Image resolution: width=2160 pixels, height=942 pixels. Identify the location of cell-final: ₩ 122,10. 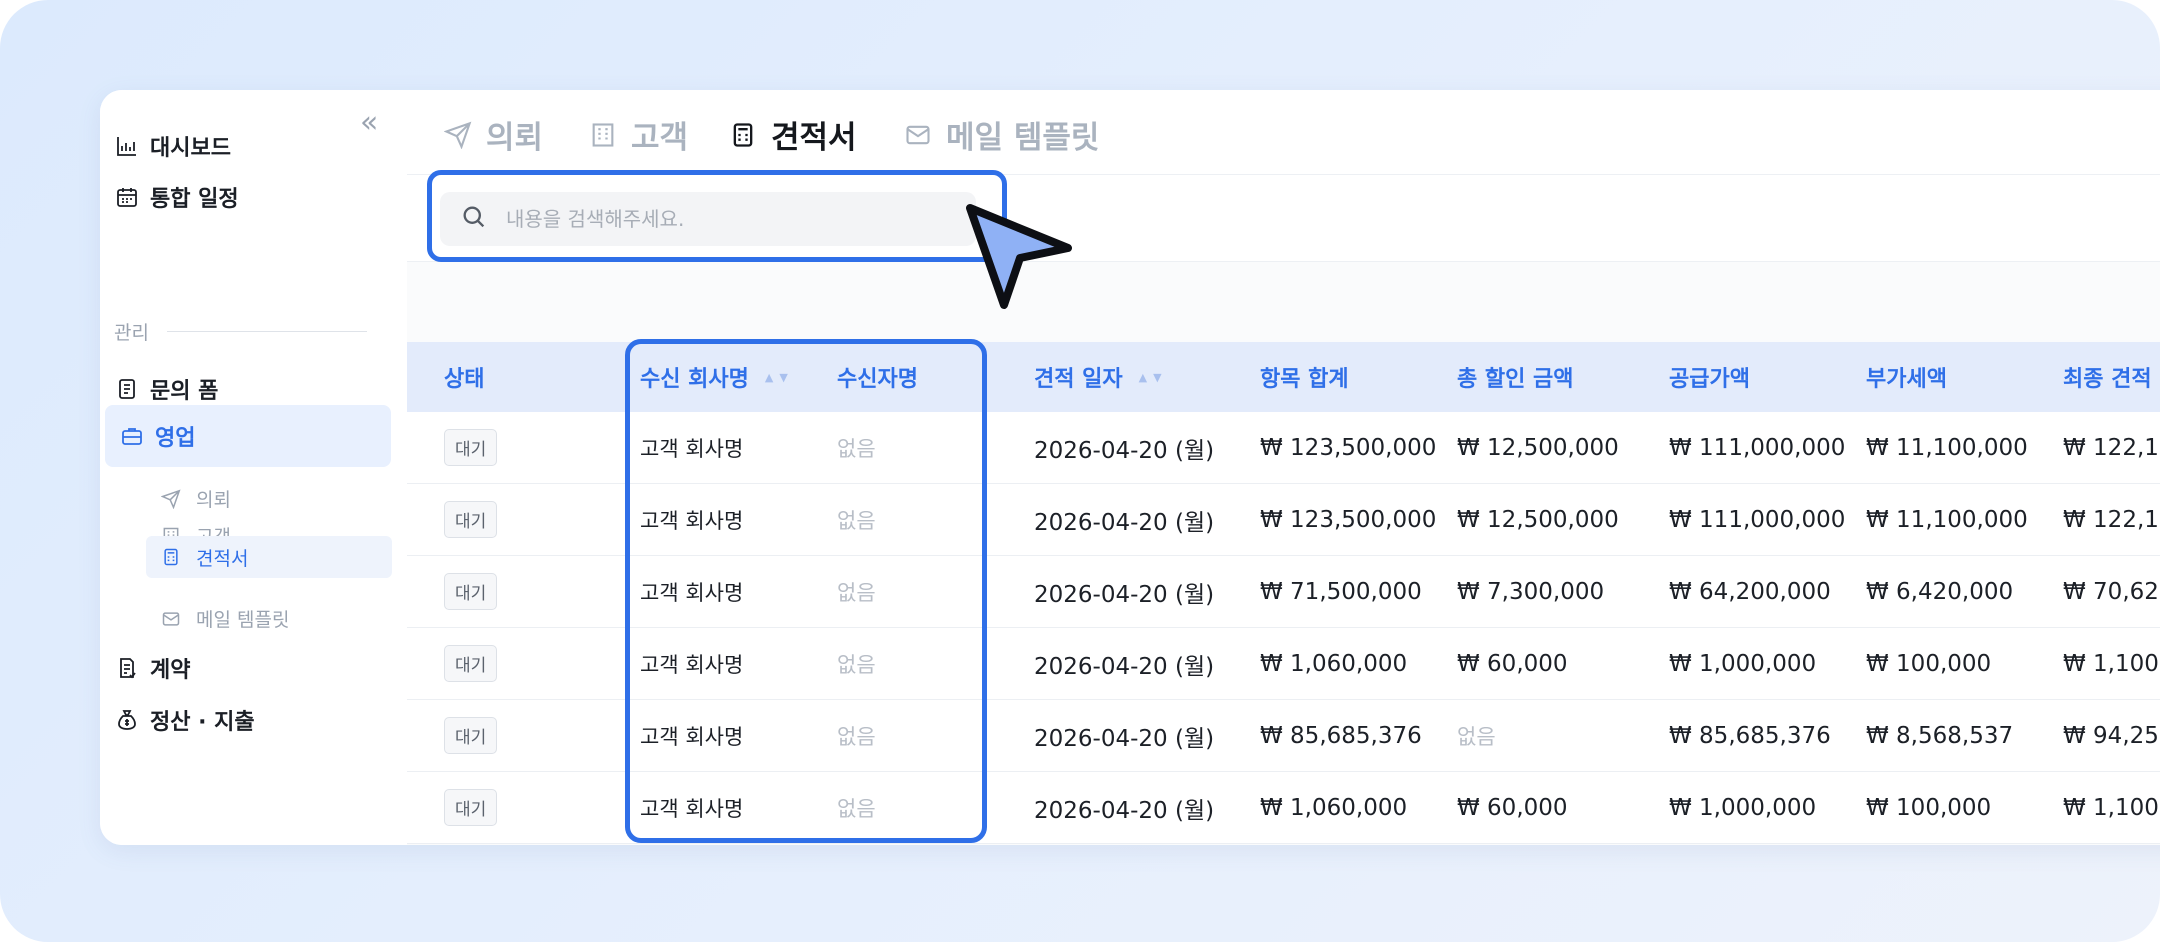
(2111, 447).